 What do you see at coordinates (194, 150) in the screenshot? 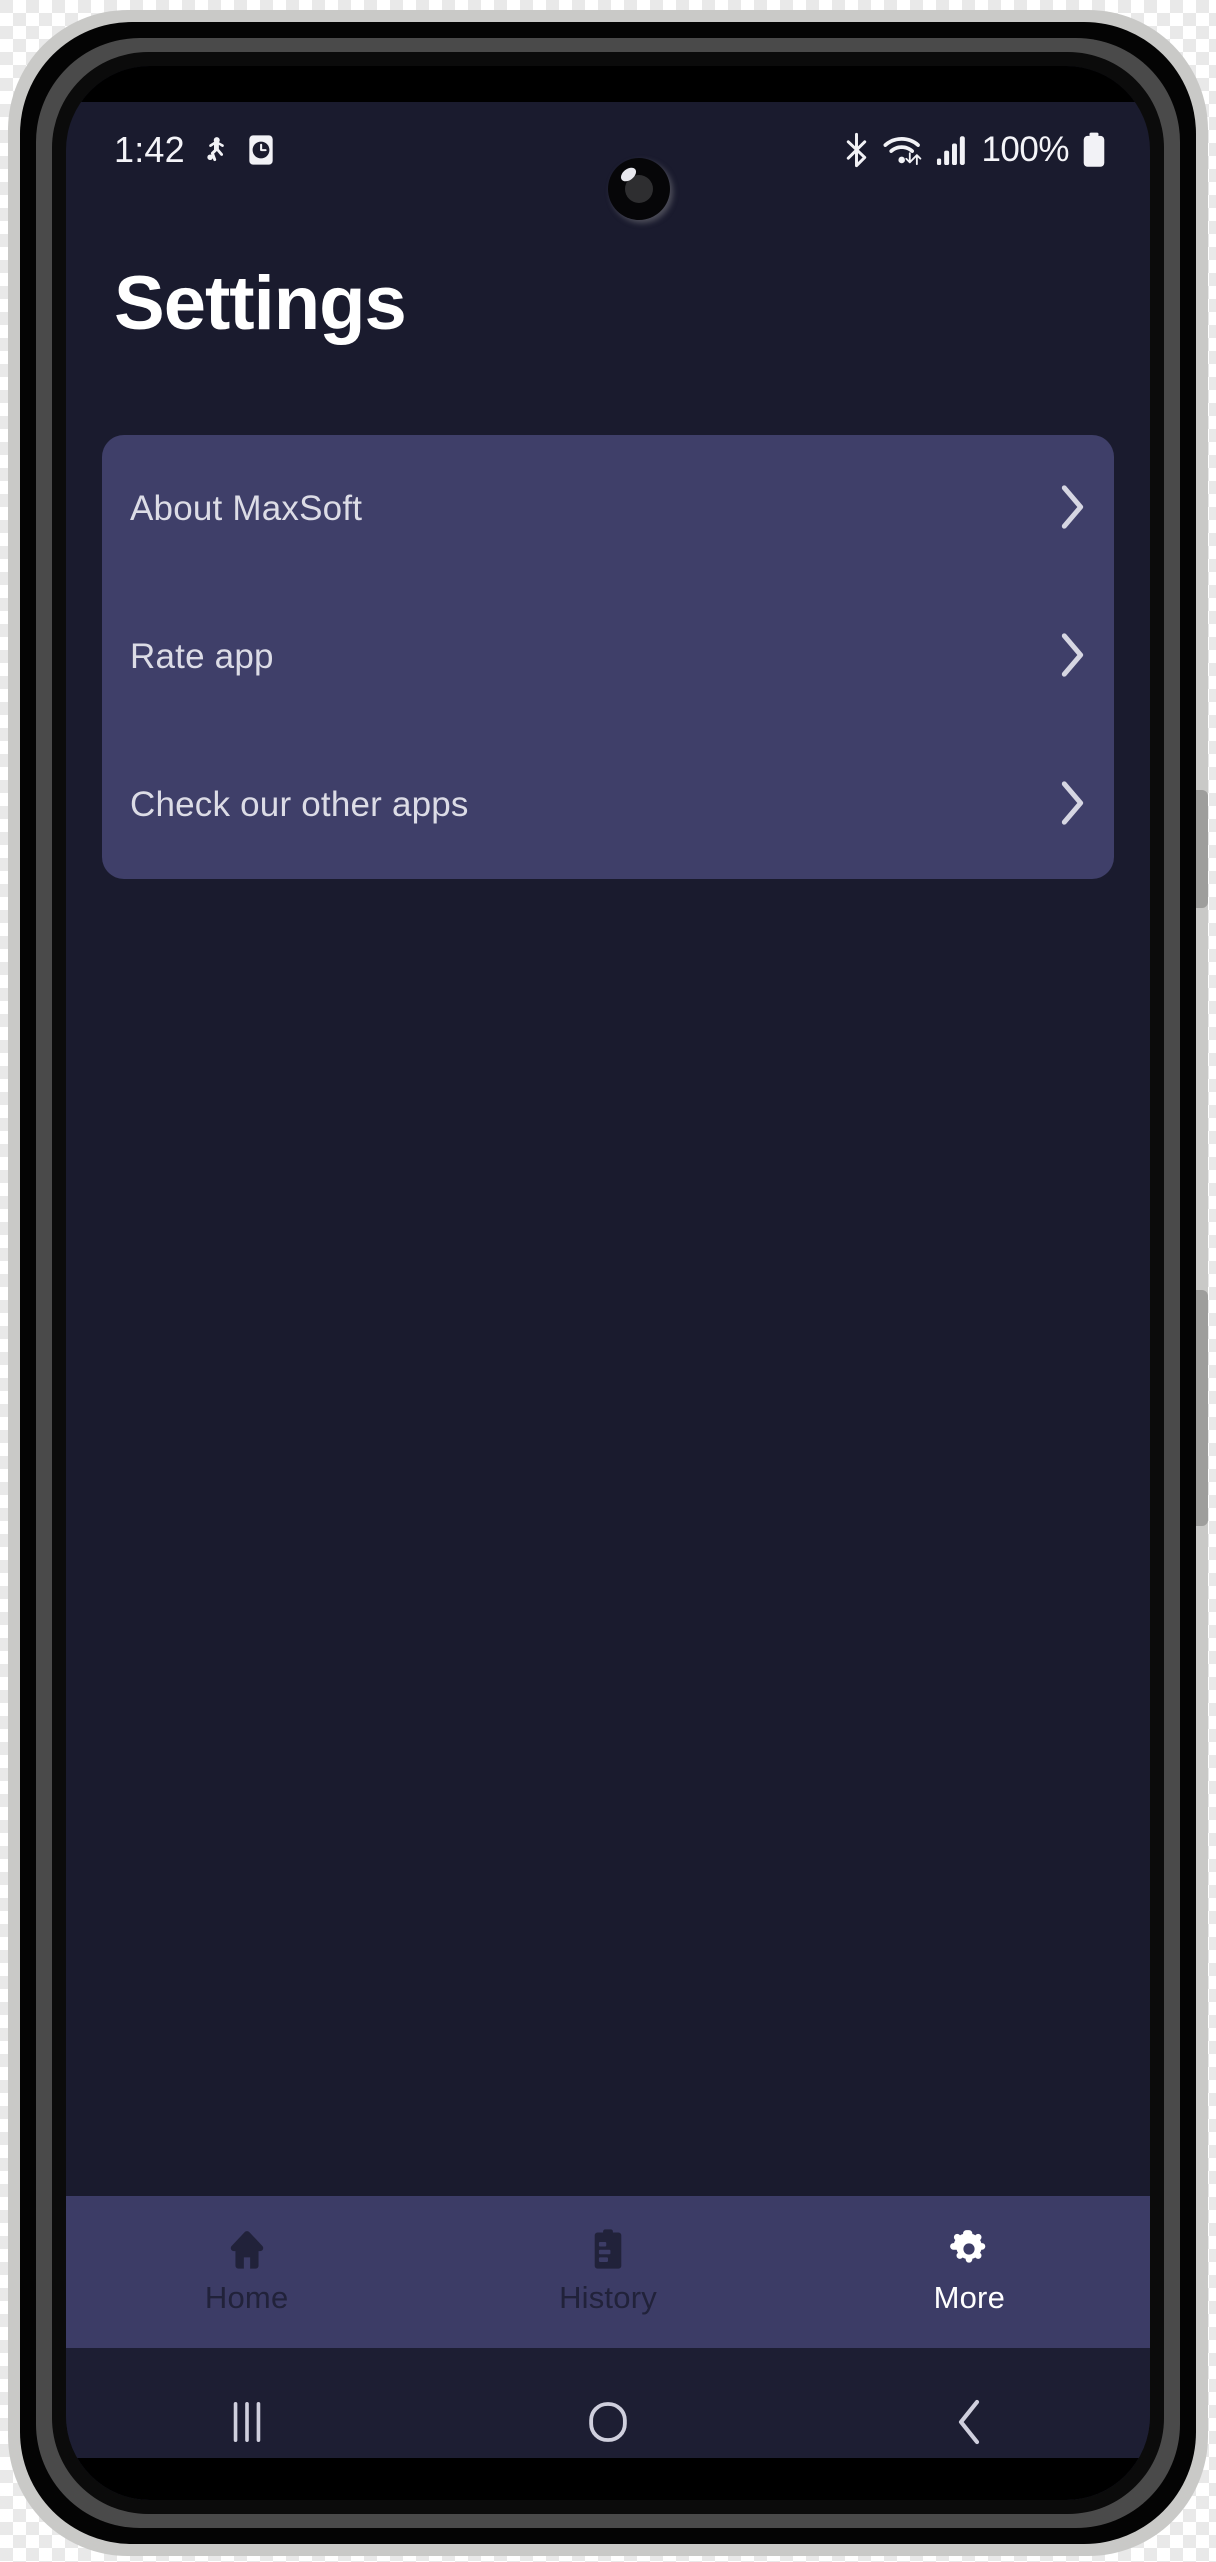
I see `status-bar-left: 1:42` at bounding box center [194, 150].